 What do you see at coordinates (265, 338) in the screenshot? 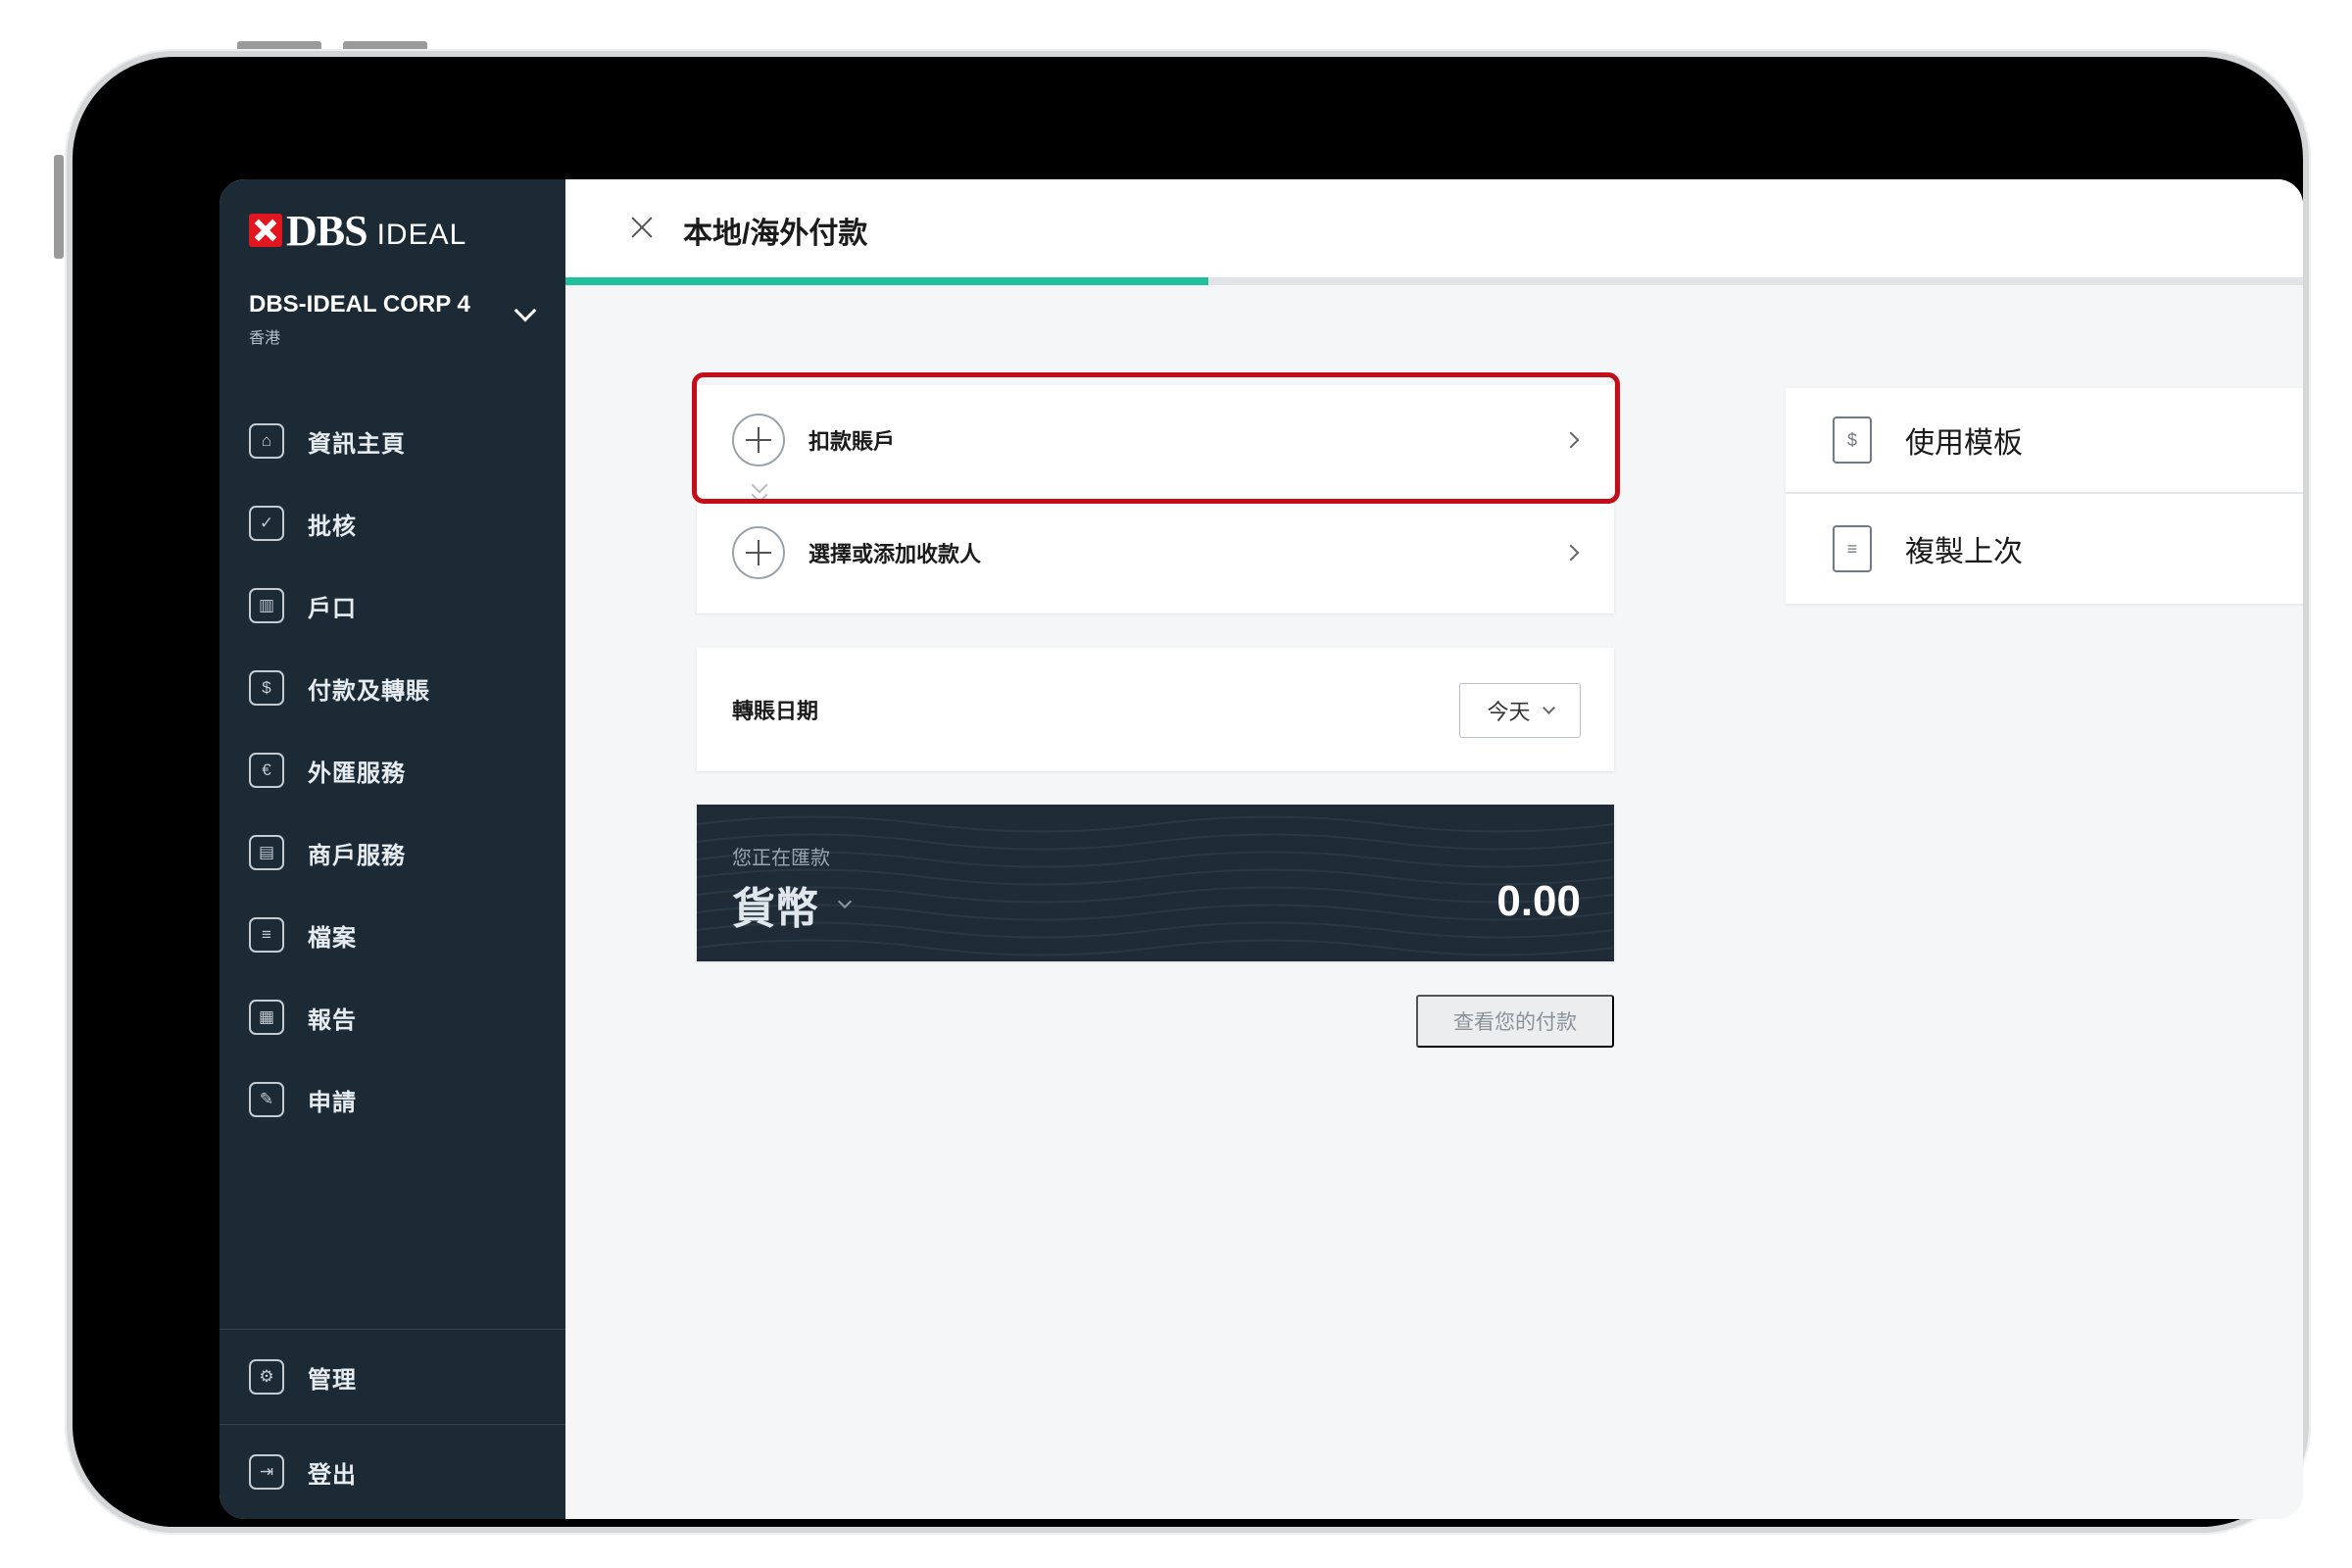
I see `organization-region: 香港` at bounding box center [265, 338].